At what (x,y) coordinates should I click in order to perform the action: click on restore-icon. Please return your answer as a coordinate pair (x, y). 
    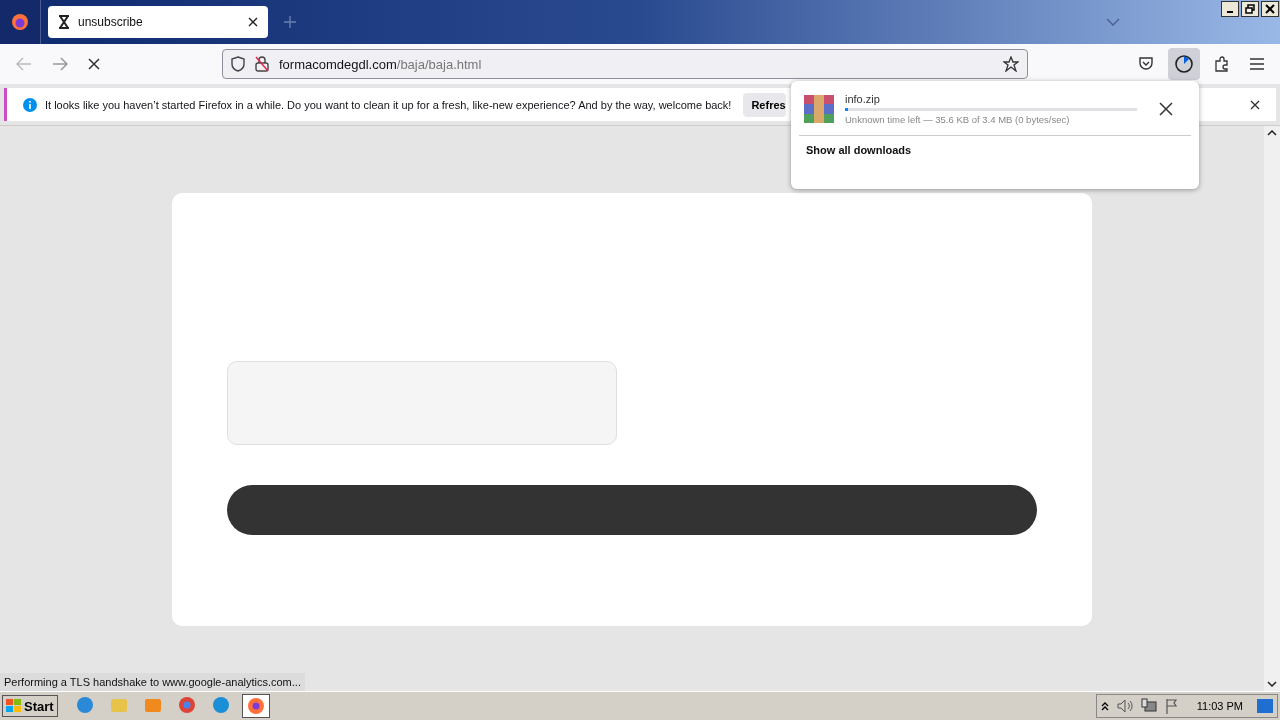
    Looking at the image, I should click on (1250, 9).